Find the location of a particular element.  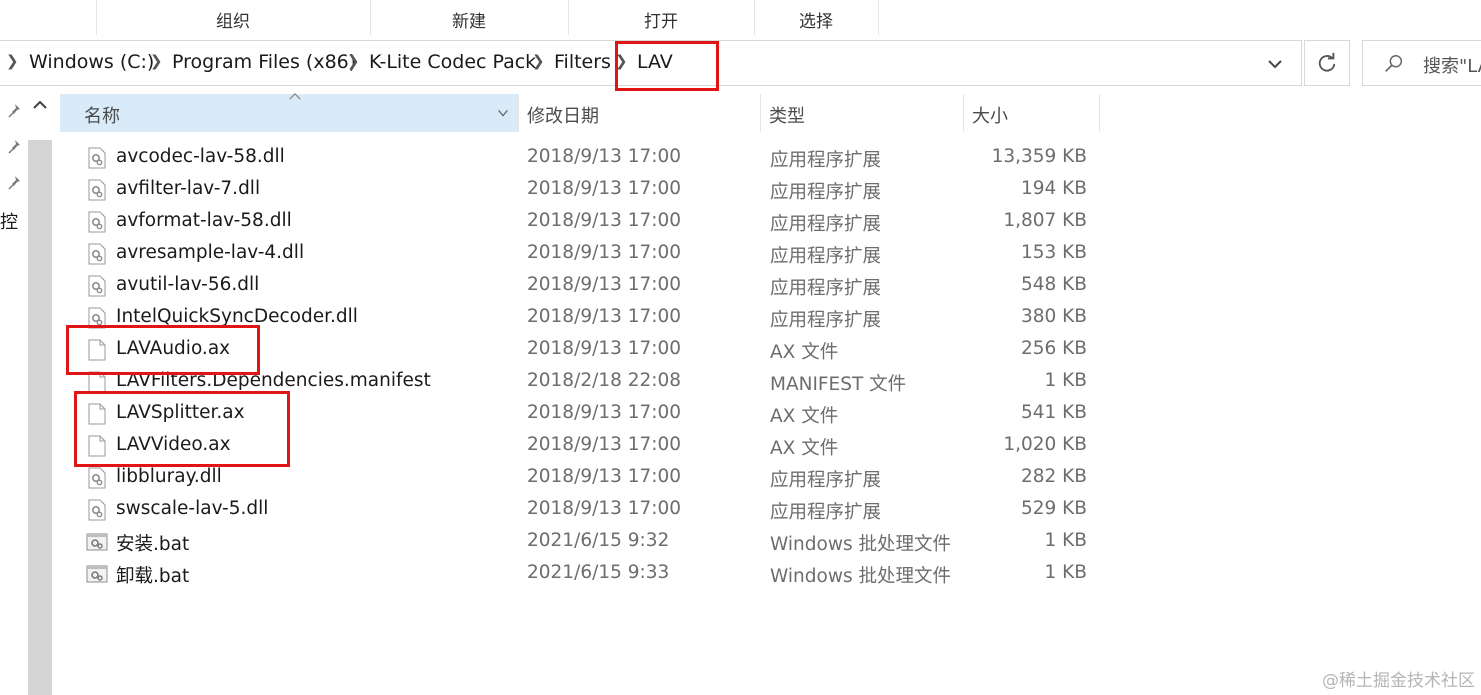

column-header-type: 类型 is located at coordinates (862, 113).